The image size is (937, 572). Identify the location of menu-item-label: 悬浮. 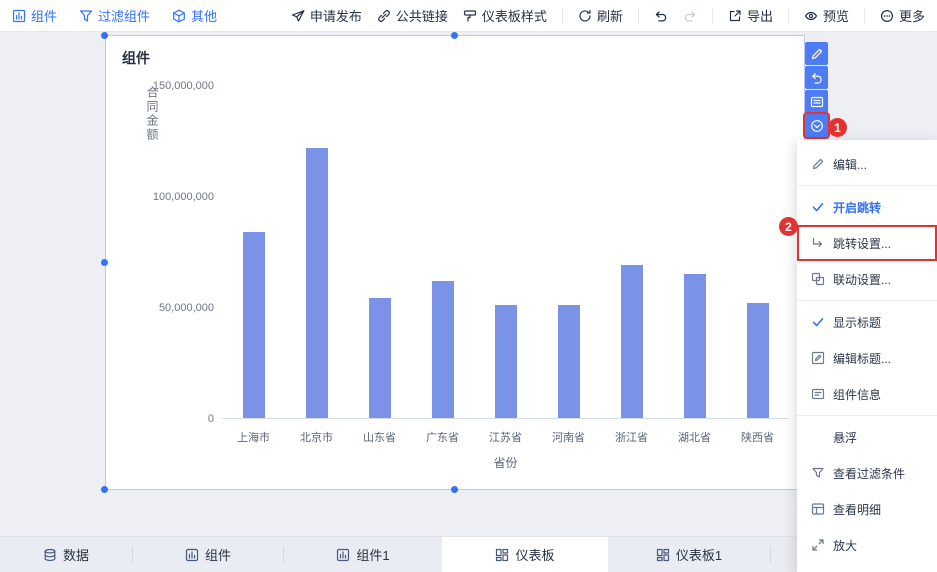
(845, 437).